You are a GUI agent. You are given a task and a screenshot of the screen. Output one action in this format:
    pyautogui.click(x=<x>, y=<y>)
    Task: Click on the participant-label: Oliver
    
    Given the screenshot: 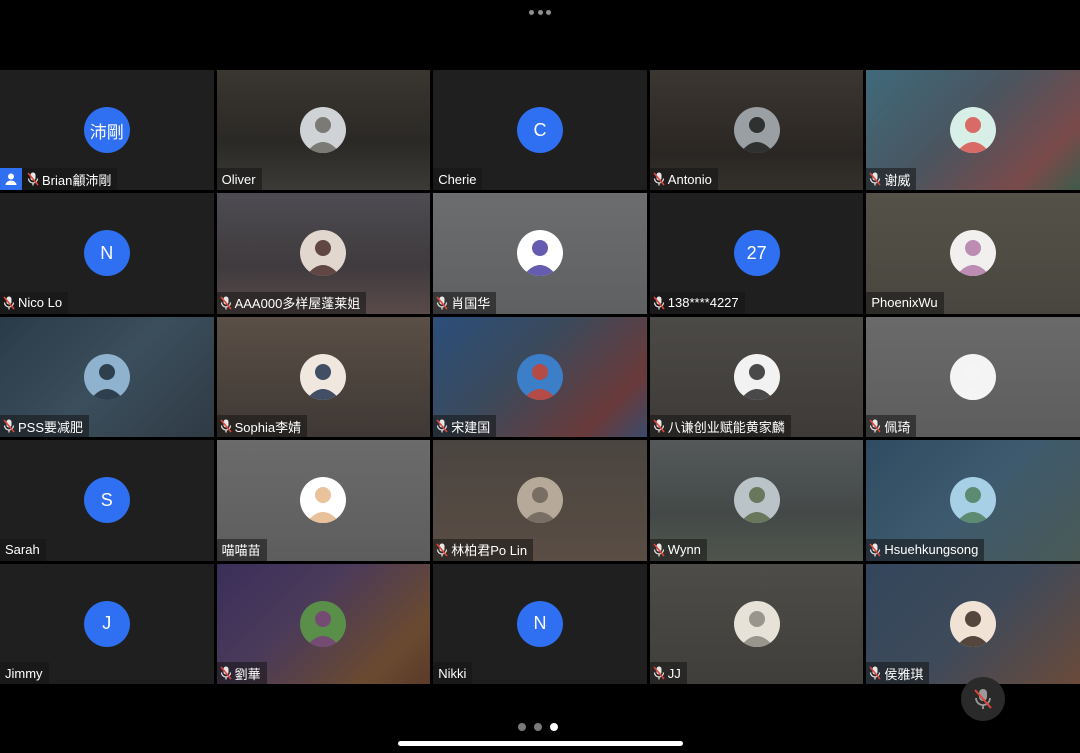 What is the action you would take?
    pyautogui.click(x=239, y=179)
    